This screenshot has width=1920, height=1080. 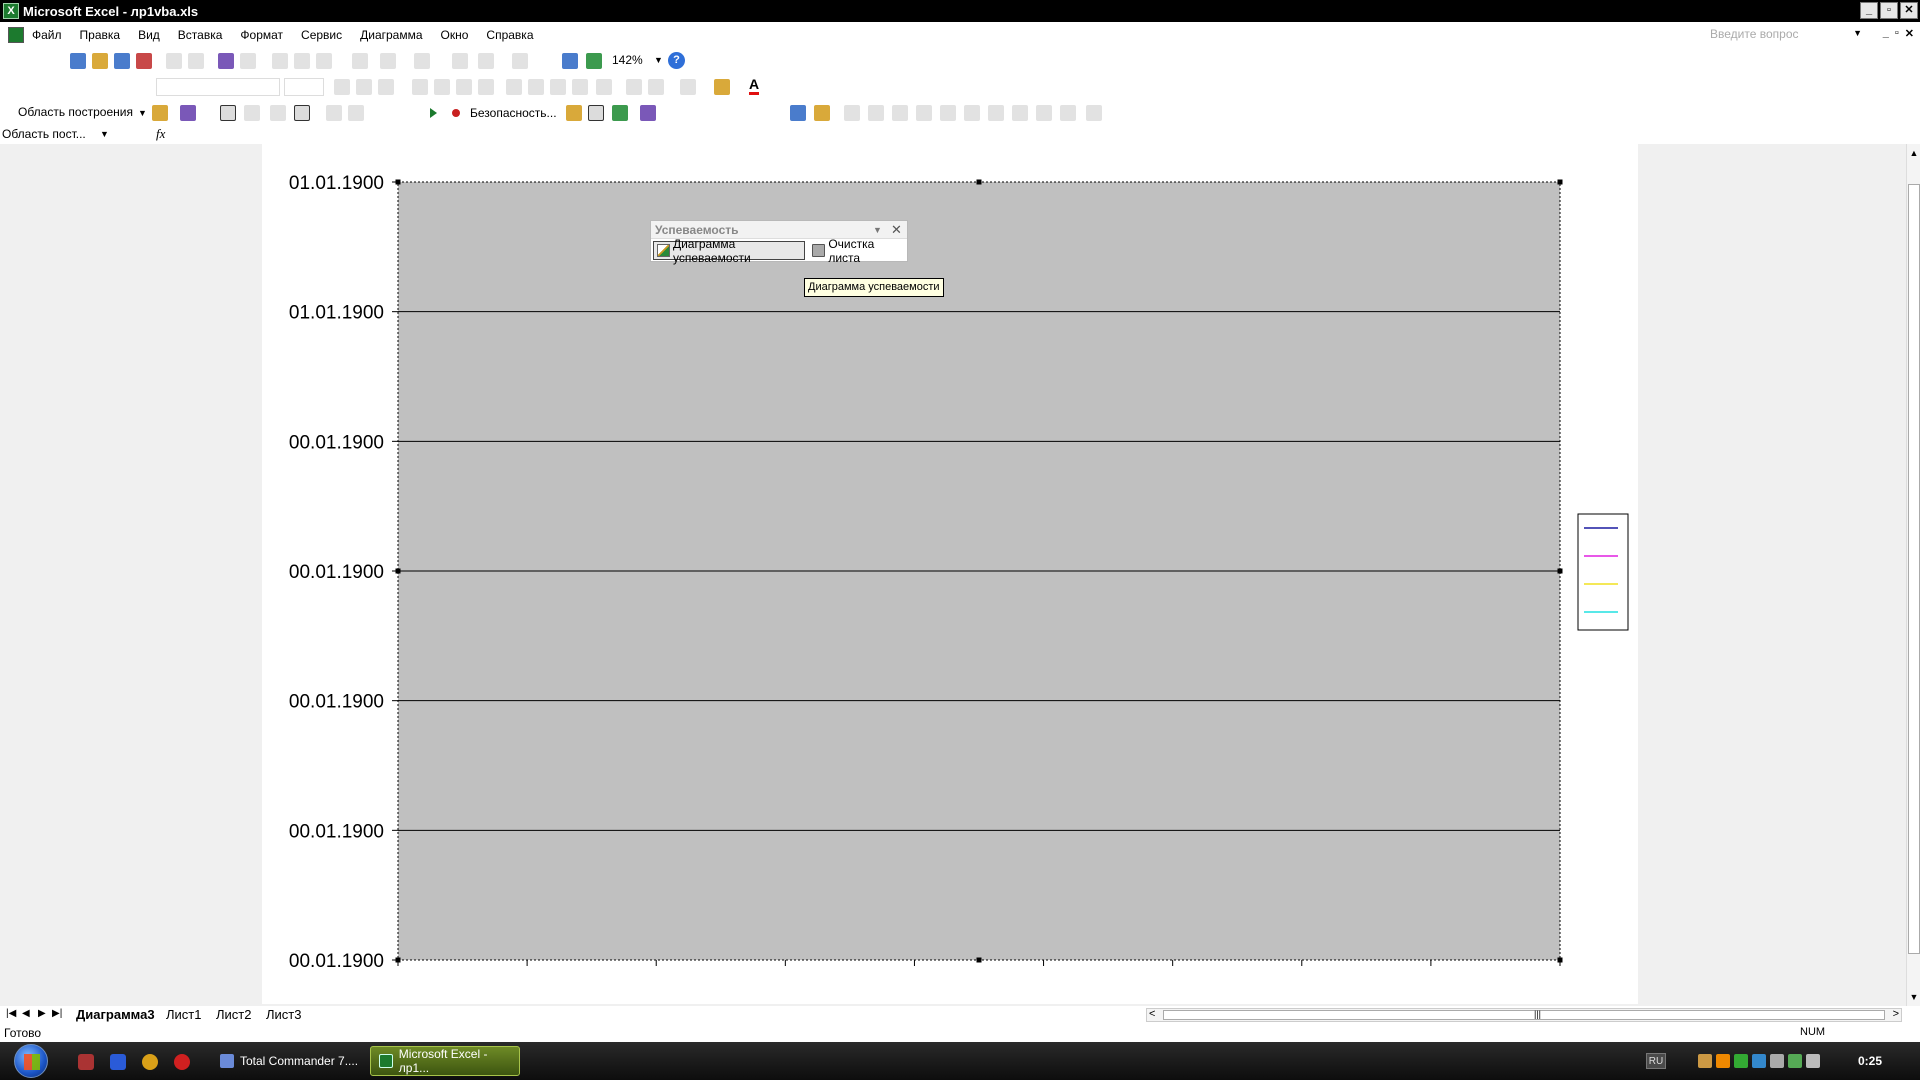 I want to click on close-button: ✕, so click(x=1909, y=10).